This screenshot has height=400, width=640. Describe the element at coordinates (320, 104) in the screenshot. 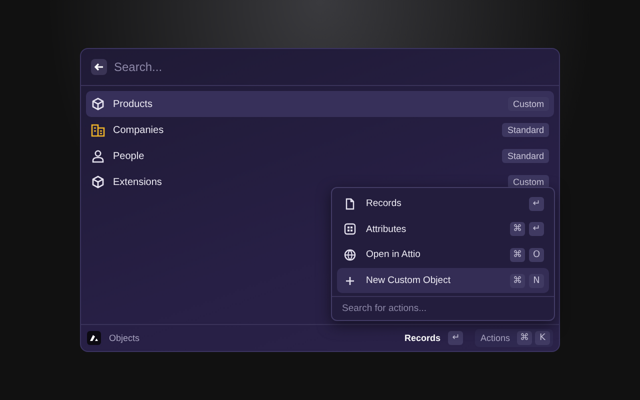

I see `object-item: Products Custom` at that location.